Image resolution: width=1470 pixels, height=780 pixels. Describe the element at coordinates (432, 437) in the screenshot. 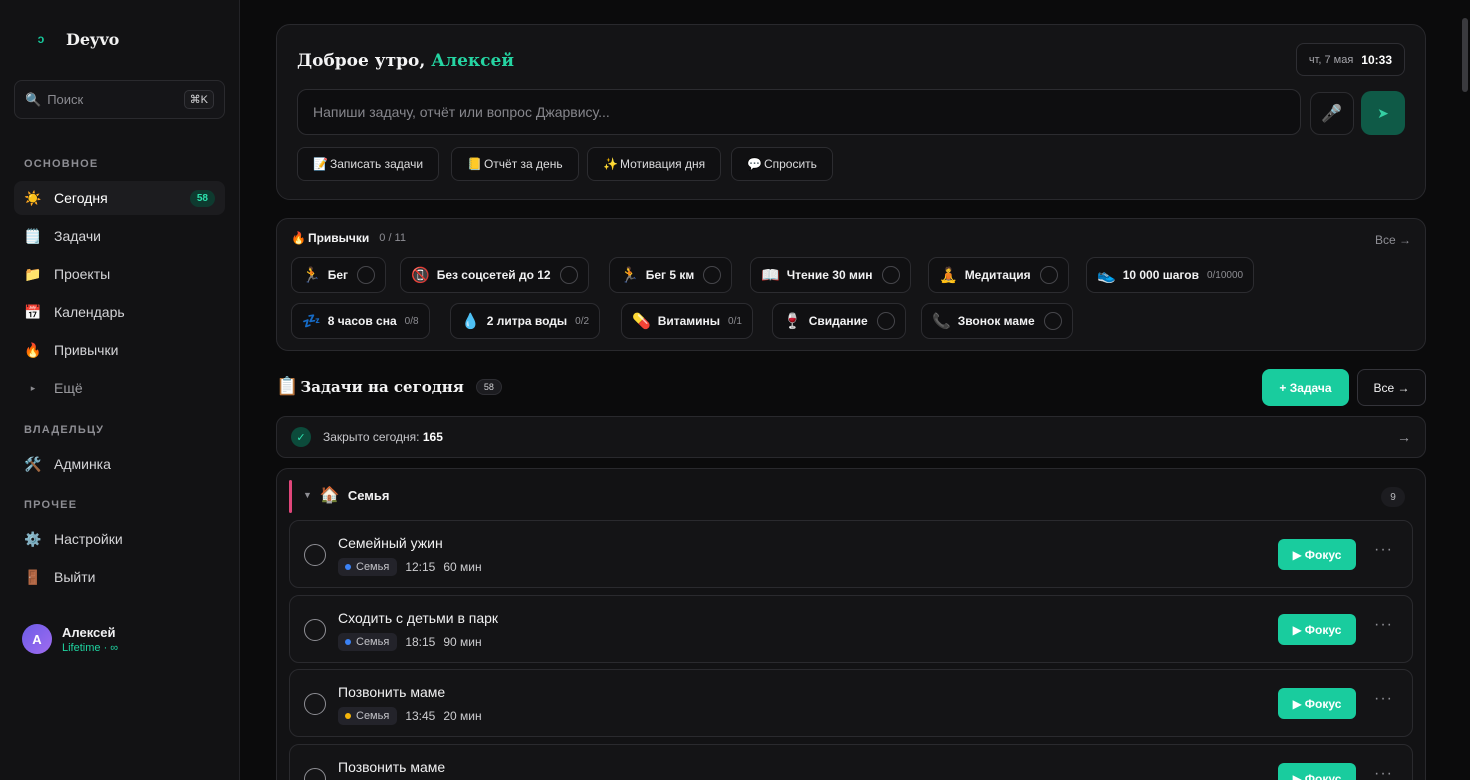

I see `closed-today-count: 165` at that location.